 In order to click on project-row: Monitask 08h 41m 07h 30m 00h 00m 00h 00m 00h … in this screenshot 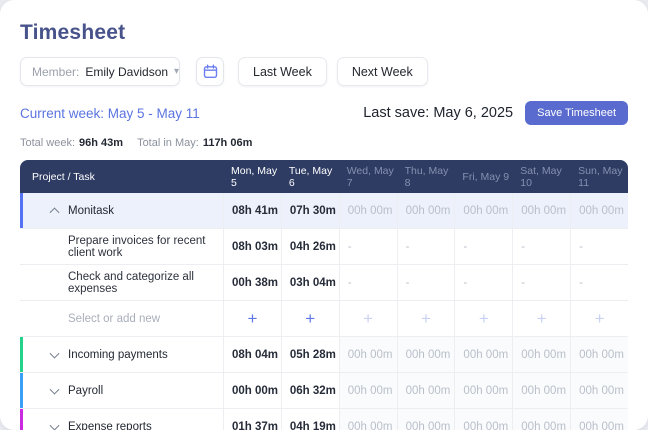, I will do `click(324, 211)`.